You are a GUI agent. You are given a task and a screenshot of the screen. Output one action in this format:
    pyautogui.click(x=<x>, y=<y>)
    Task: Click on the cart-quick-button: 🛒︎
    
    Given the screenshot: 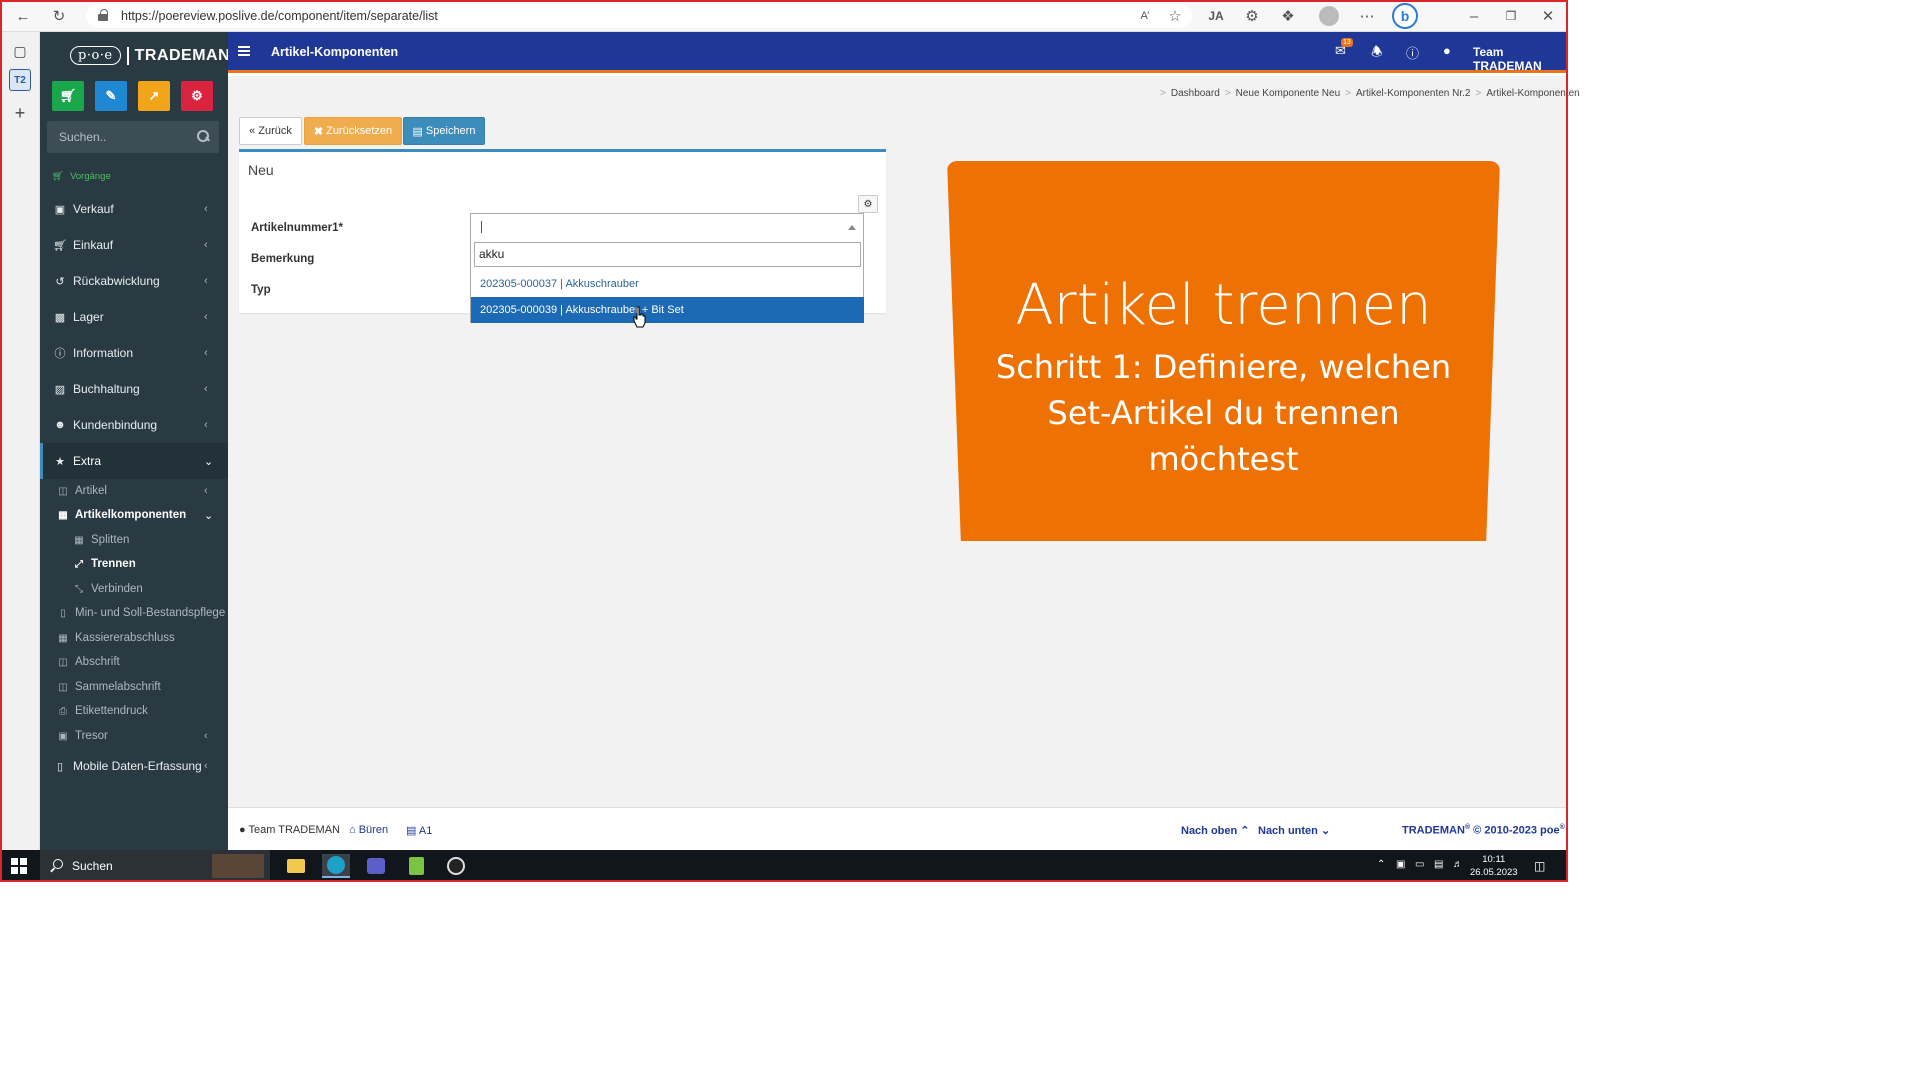 What is the action you would take?
    pyautogui.click(x=68, y=96)
    